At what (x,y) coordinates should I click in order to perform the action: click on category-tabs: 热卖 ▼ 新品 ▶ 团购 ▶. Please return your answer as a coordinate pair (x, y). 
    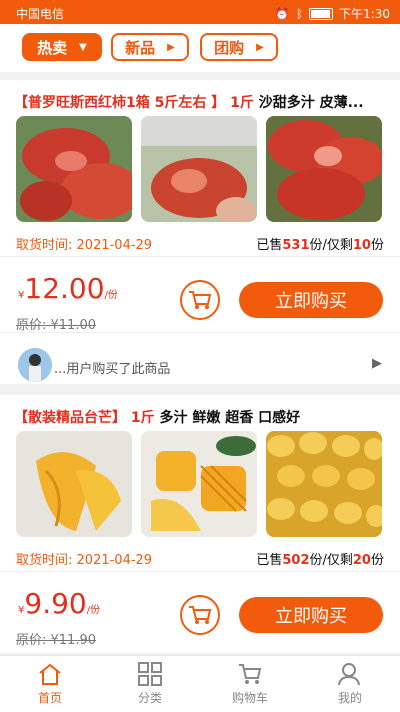
    Looking at the image, I should click on (200, 48).